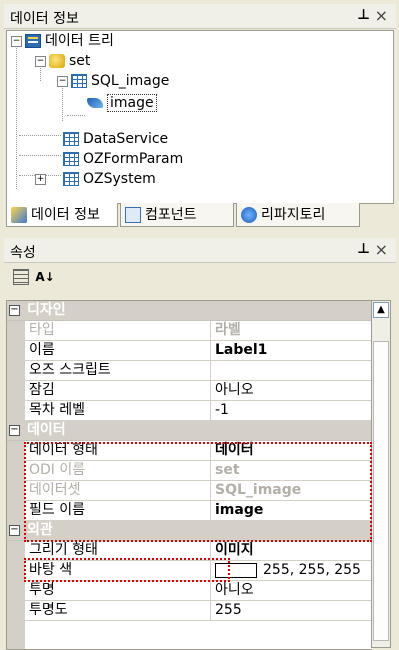 This screenshot has width=399, height=650. I want to click on tree-item-sql-image: SQL_image, so click(120, 81).